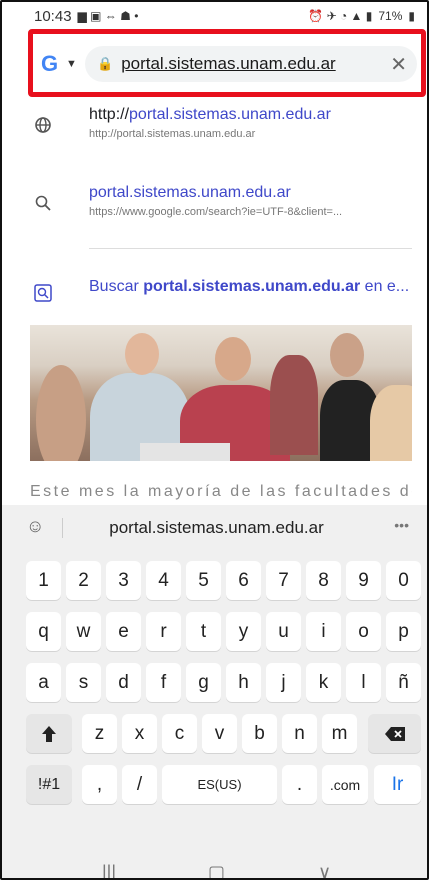 The height and width of the screenshot is (880, 429). I want to click on key-f: f, so click(163, 682).